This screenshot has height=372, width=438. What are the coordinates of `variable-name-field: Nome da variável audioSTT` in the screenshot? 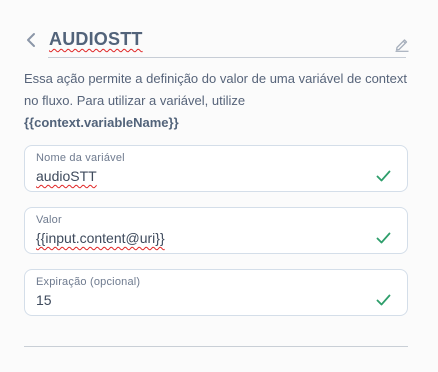 It's located at (216, 168).